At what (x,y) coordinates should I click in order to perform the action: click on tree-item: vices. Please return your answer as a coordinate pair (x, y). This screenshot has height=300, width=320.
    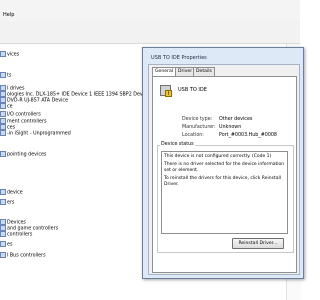
    Looking at the image, I should click on (9, 55).